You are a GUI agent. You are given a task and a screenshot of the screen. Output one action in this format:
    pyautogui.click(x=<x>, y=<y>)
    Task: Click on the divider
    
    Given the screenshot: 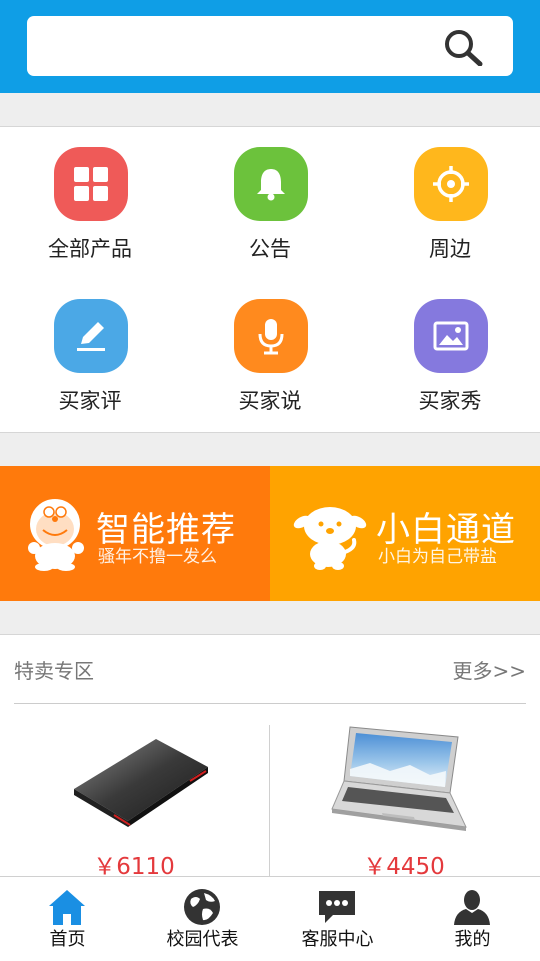 What is the action you would take?
    pyautogui.click(x=270, y=703)
    